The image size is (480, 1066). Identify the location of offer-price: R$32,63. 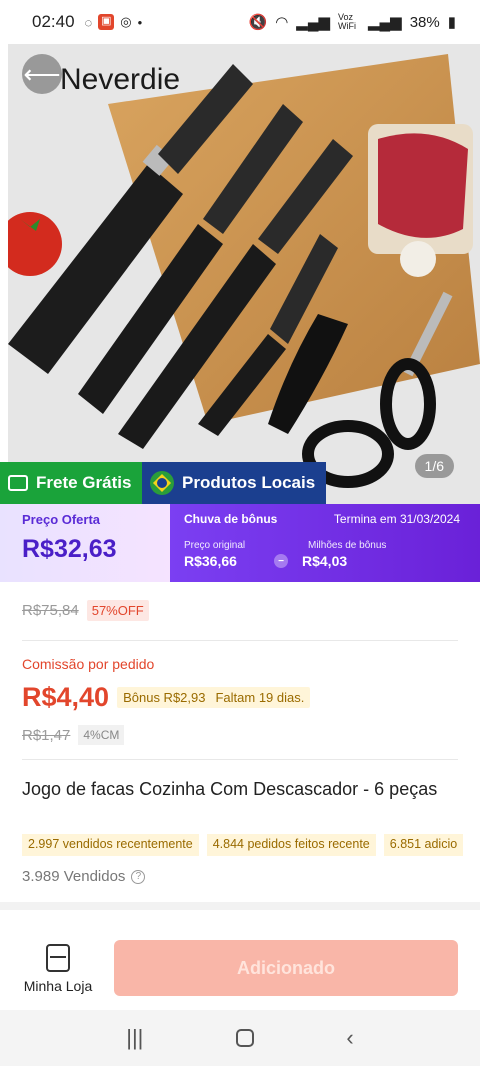
(69, 549).